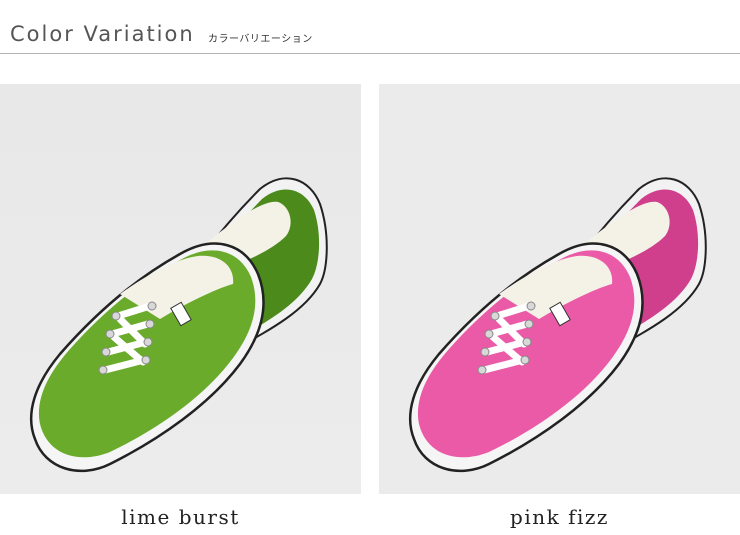  Describe the element at coordinates (102, 34) in the screenshot. I see `page-title: Color Variation` at that location.